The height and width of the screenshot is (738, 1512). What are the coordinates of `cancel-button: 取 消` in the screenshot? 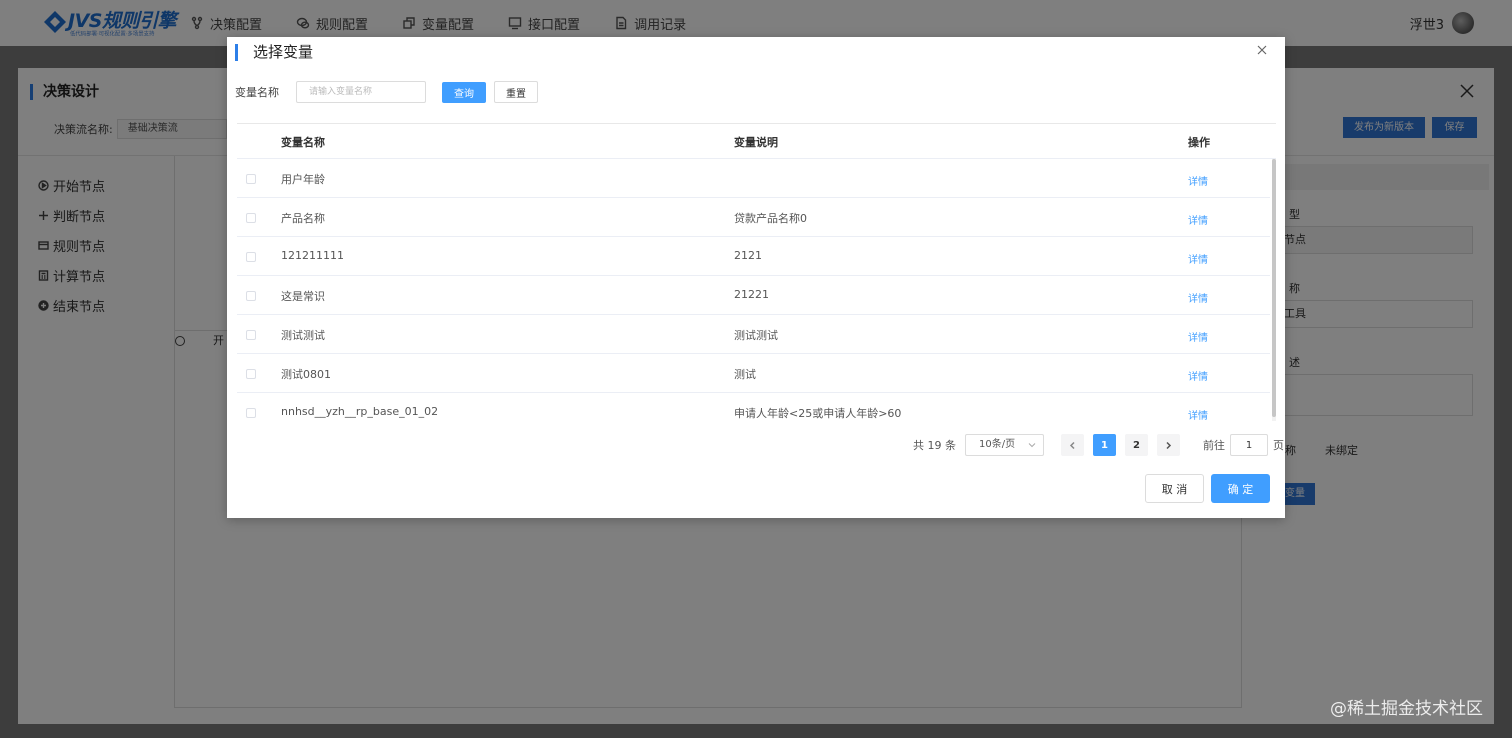 It's located at (1174, 488).